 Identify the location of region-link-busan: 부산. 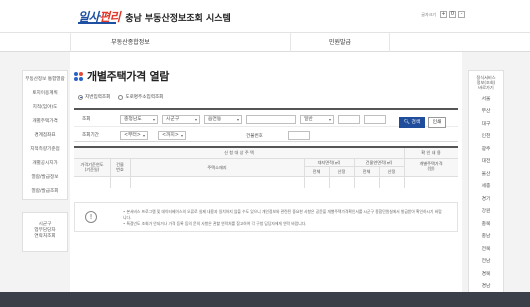
(486, 112).